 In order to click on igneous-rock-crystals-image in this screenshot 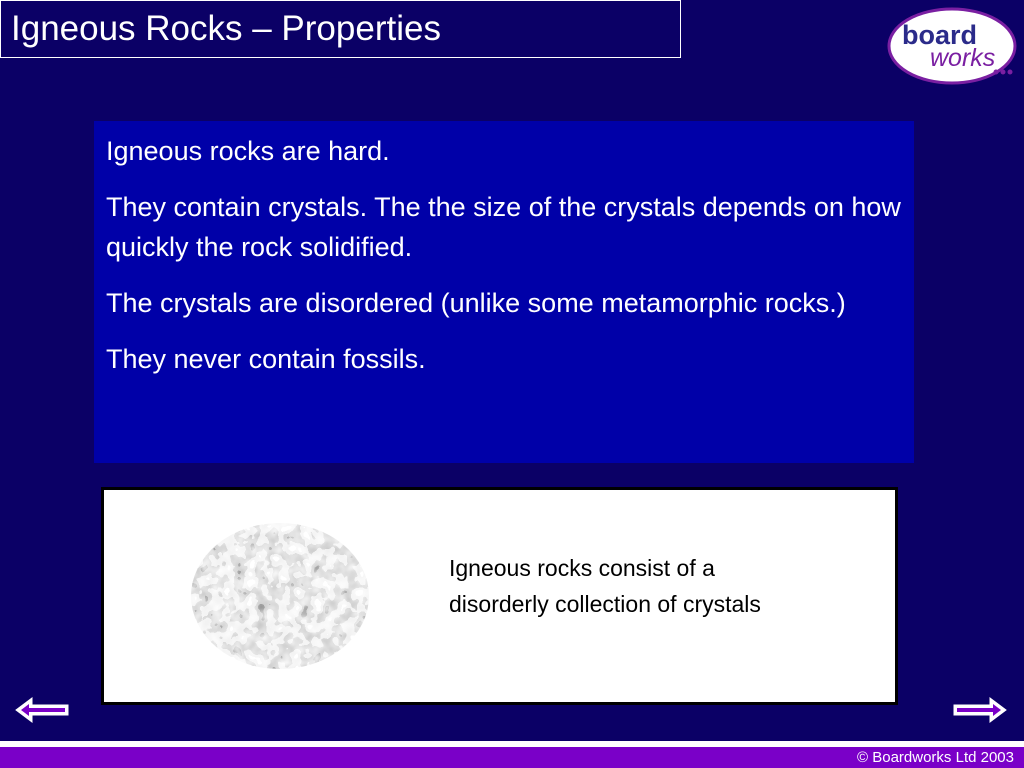, I will do `click(280, 596)`.